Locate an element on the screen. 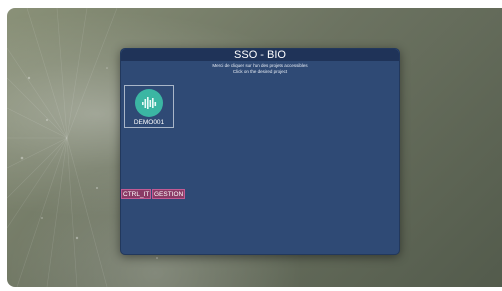  dialog-title: SSO - BIO is located at coordinates (260, 55).